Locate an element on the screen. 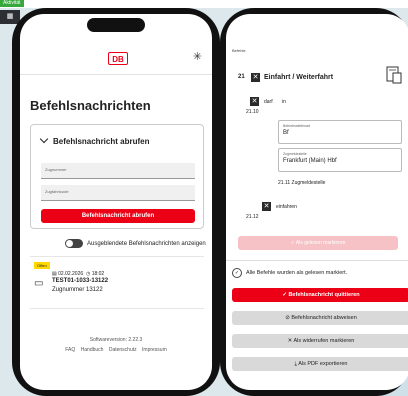 This screenshot has height=396, width=408. revoke-label: Als widerrufen markieren is located at coordinates (324, 341).